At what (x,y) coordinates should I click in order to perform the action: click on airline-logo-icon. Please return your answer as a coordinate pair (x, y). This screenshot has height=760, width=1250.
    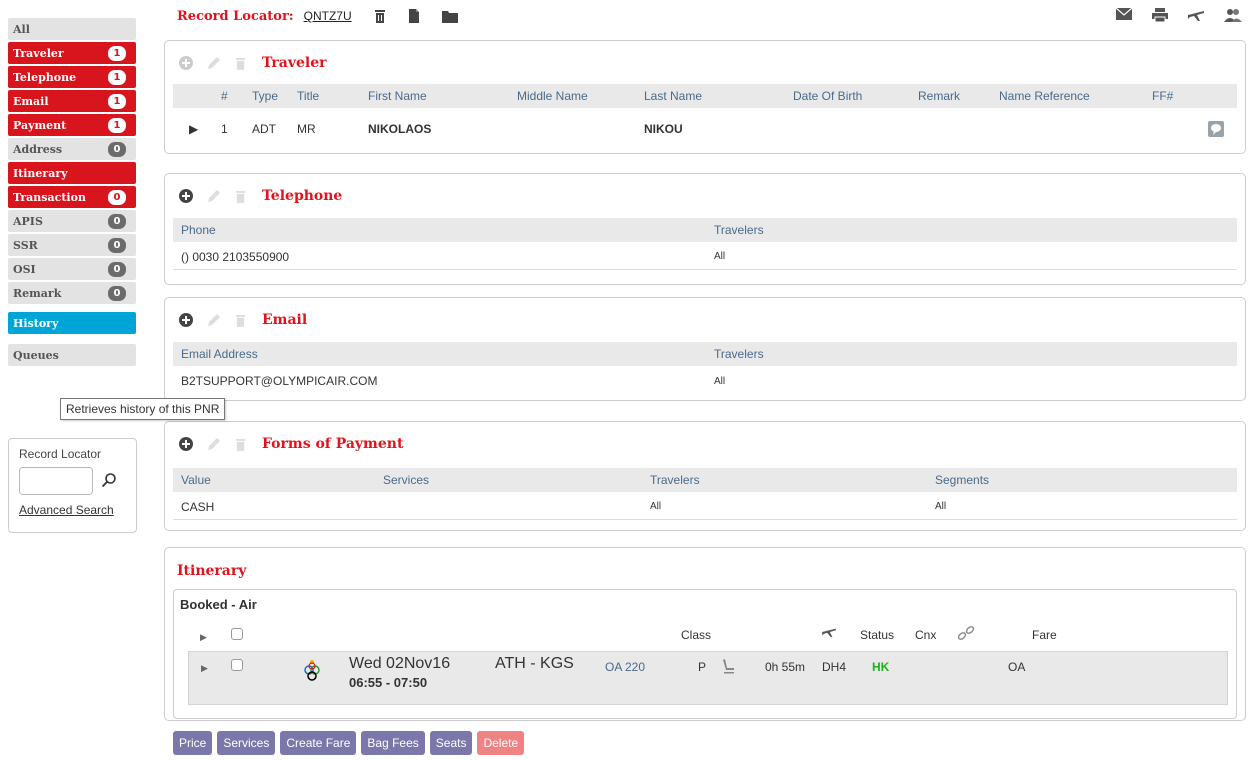
    Looking at the image, I should click on (312, 672).